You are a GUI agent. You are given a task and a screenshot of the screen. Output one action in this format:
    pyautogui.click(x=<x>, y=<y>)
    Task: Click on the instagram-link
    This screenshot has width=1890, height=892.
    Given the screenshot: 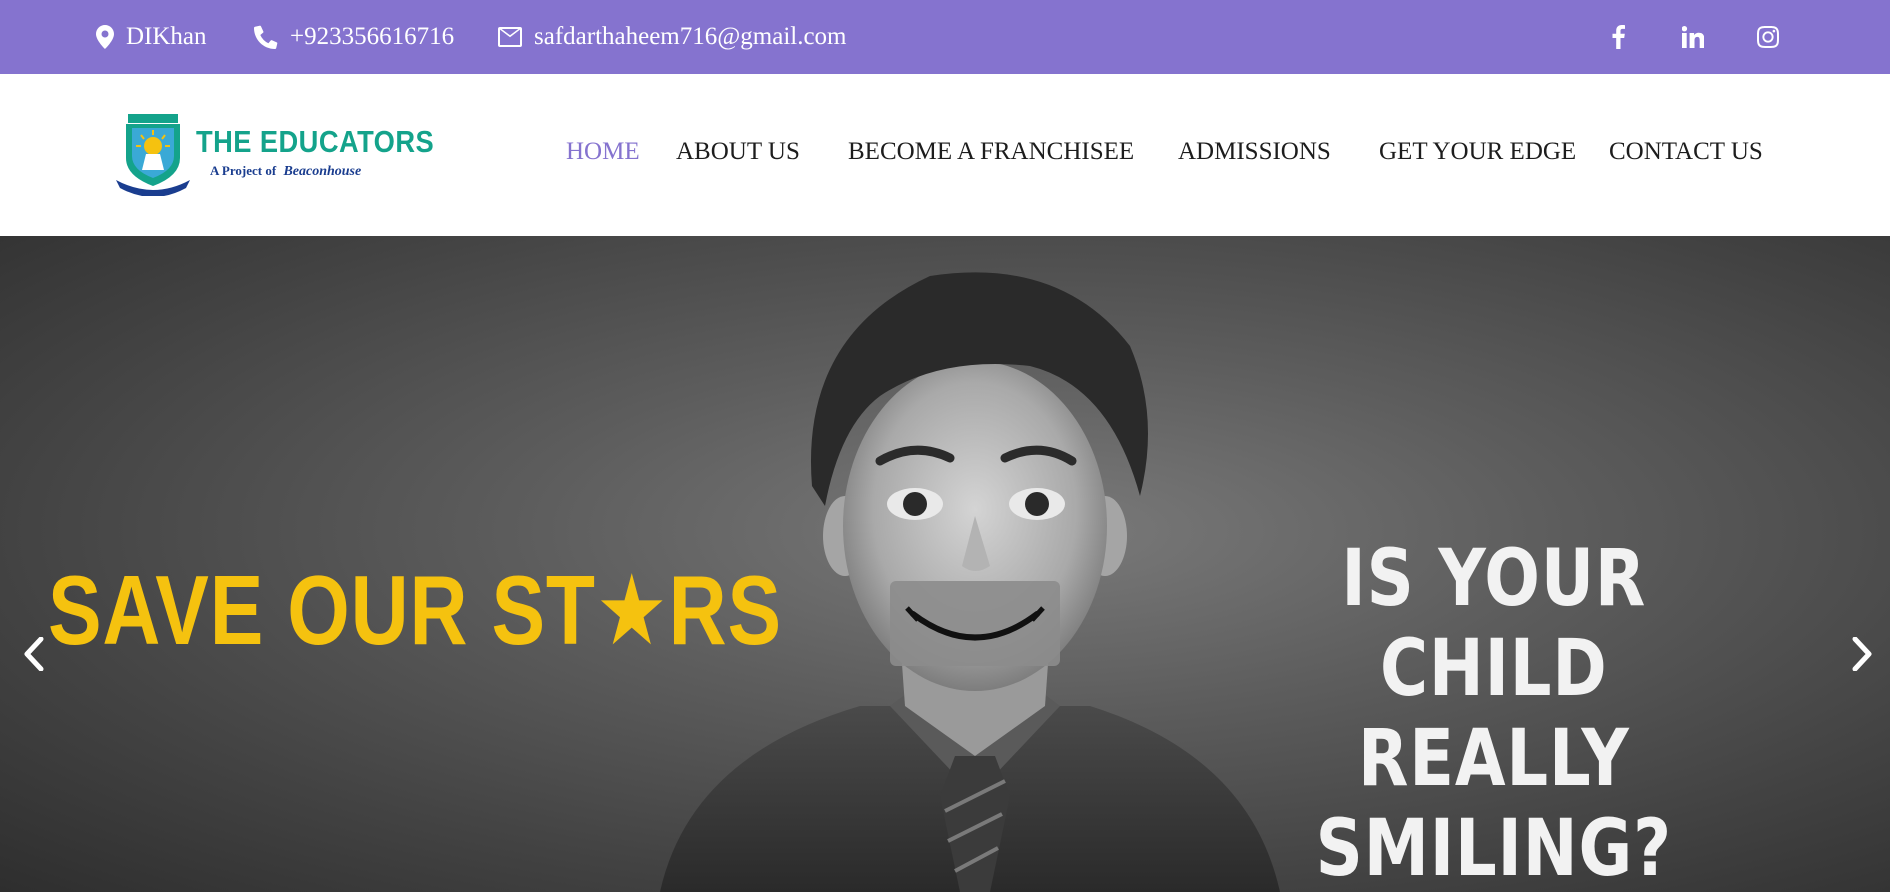 What is the action you would take?
    pyautogui.click(x=1768, y=37)
    